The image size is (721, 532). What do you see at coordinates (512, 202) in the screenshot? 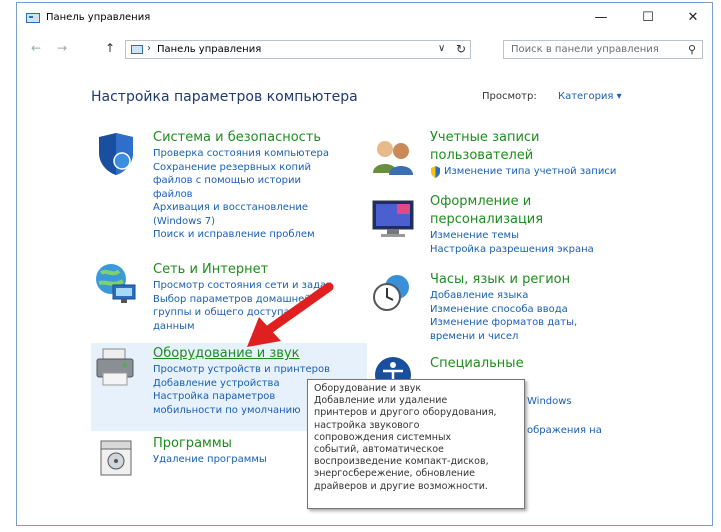
I see `appearance-title: Оформление и` at bounding box center [512, 202].